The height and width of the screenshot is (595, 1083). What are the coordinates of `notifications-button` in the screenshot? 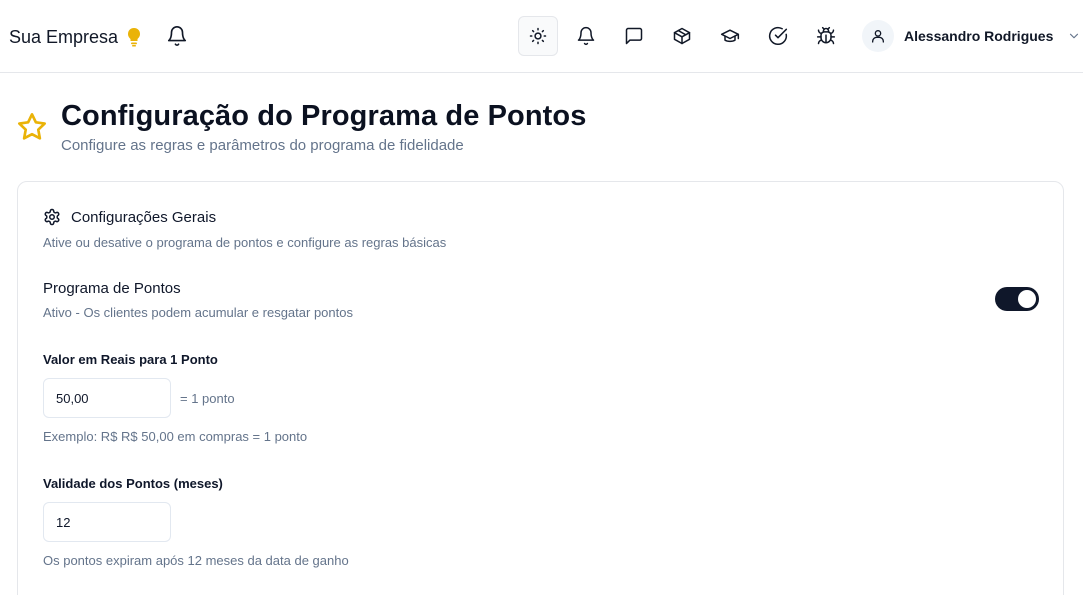 It's located at (586, 36).